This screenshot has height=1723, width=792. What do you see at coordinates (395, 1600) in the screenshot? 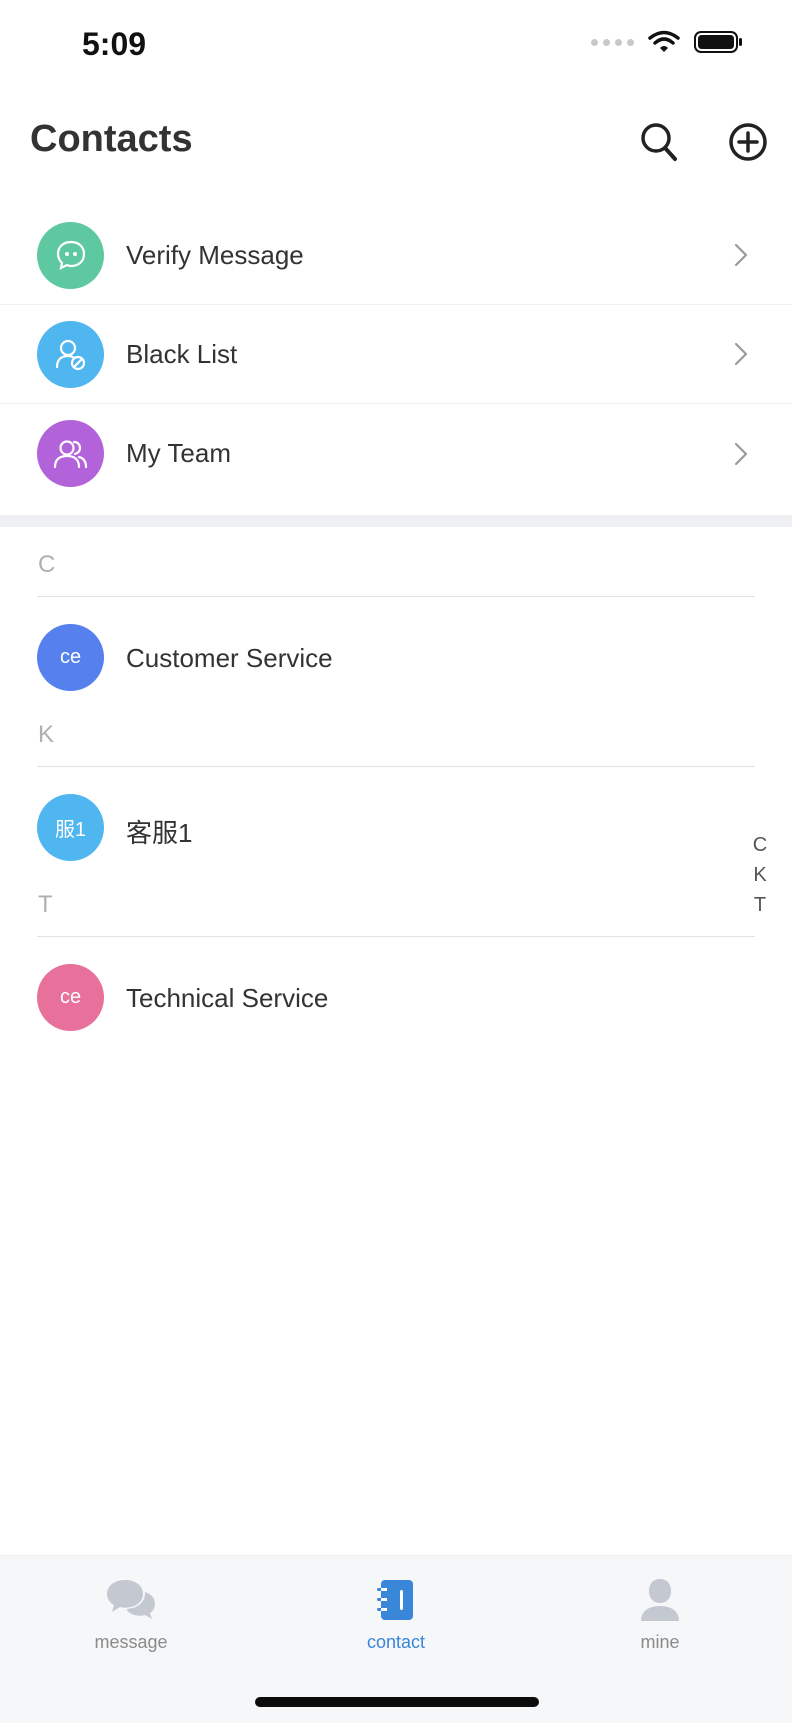
I see `contact-book-icon` at bounding box center [395, 1600].